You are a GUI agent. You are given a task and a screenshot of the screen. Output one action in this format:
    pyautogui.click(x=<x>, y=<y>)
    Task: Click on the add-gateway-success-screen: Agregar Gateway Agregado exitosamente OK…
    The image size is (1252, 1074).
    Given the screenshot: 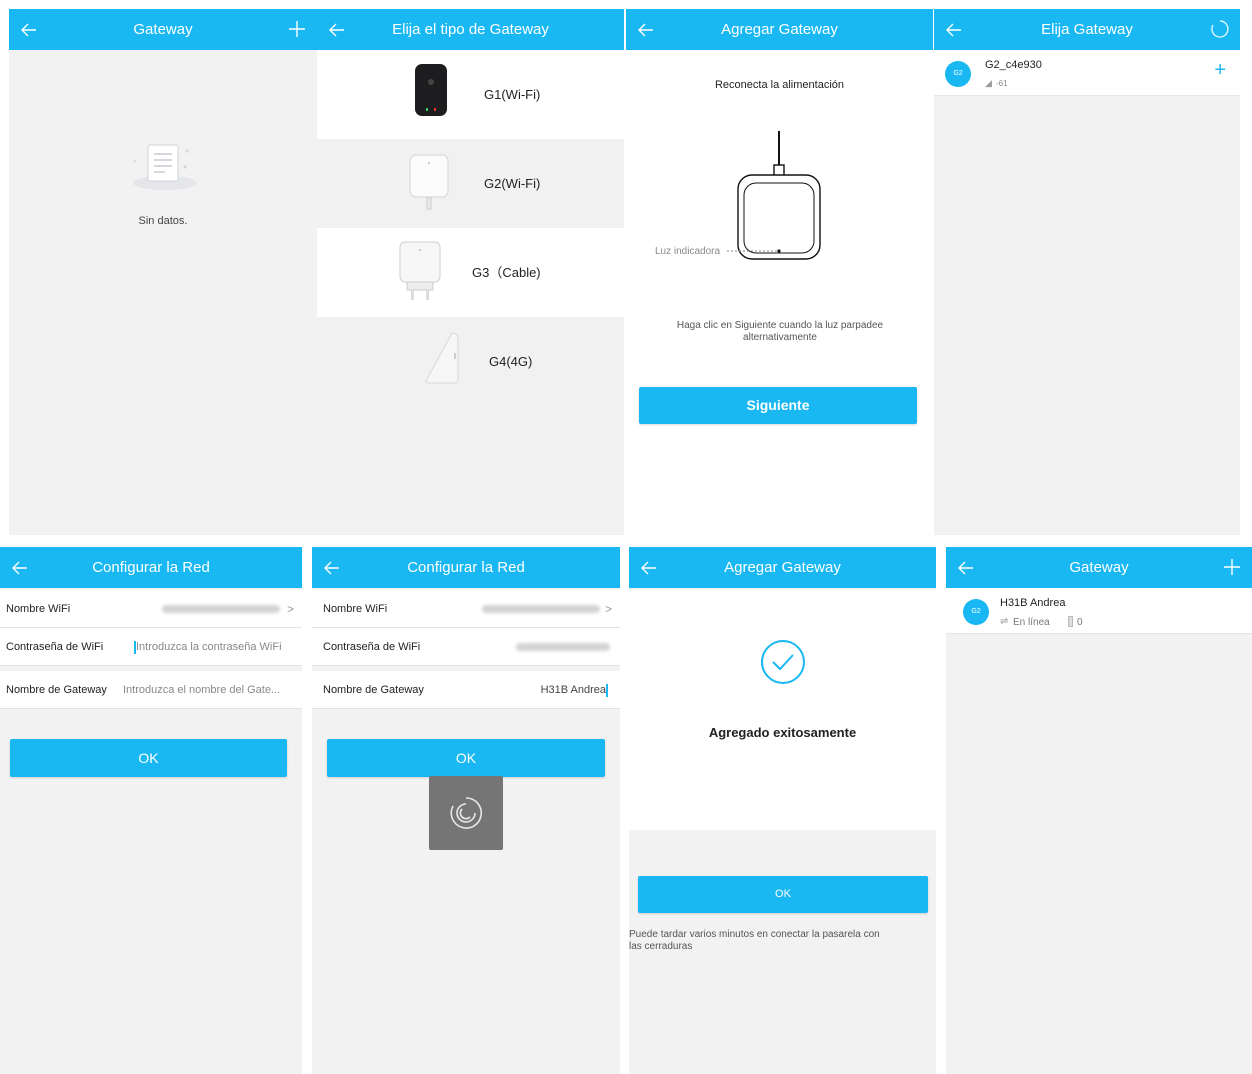 What is the action you would take?
    pyautogui.click(x=782, y=810)
    